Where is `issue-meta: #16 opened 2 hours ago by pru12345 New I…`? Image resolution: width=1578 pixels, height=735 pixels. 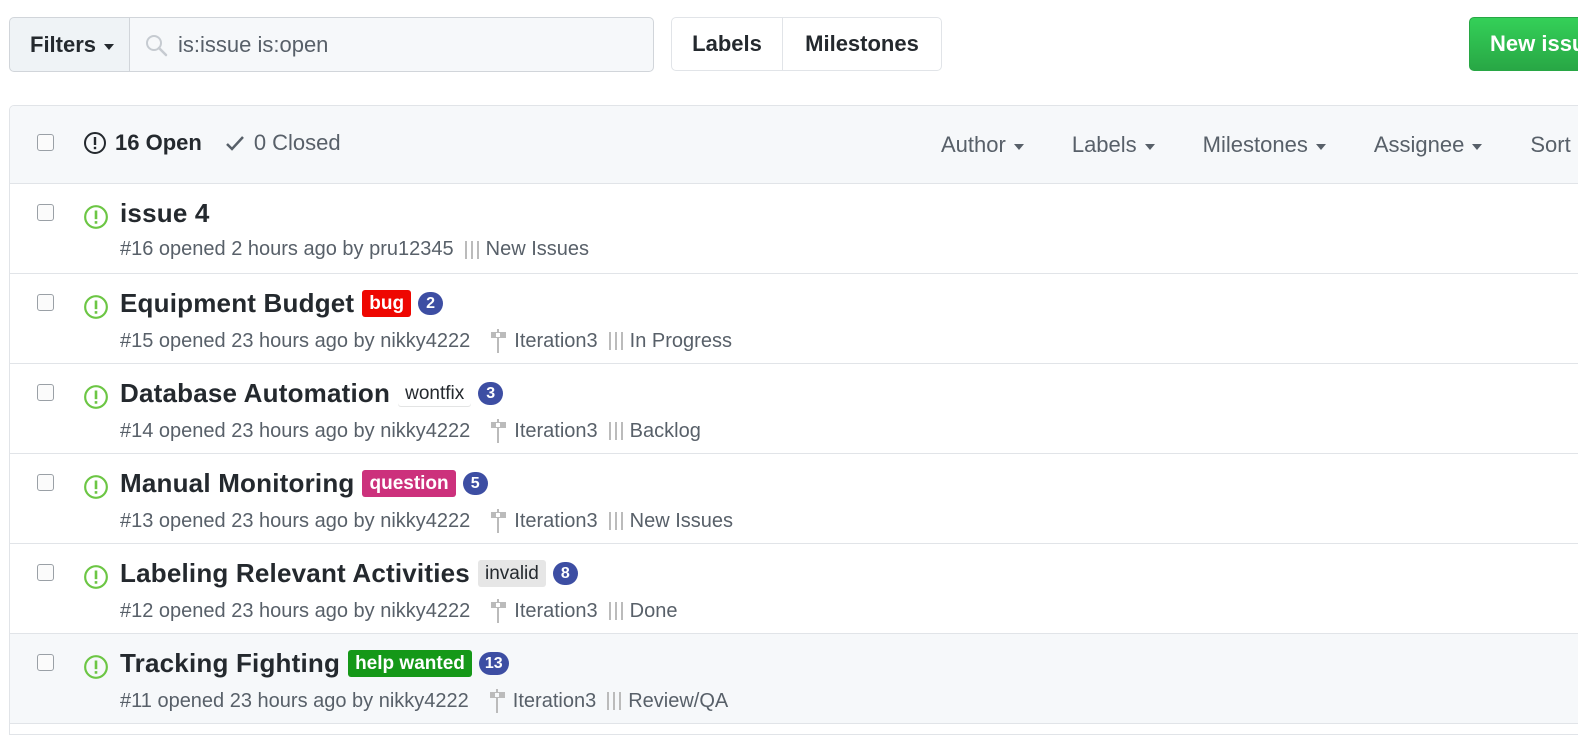 issue-meta: #16 opened 2 hours ago by pru12345 New I… is located at coordinates (354, 249).